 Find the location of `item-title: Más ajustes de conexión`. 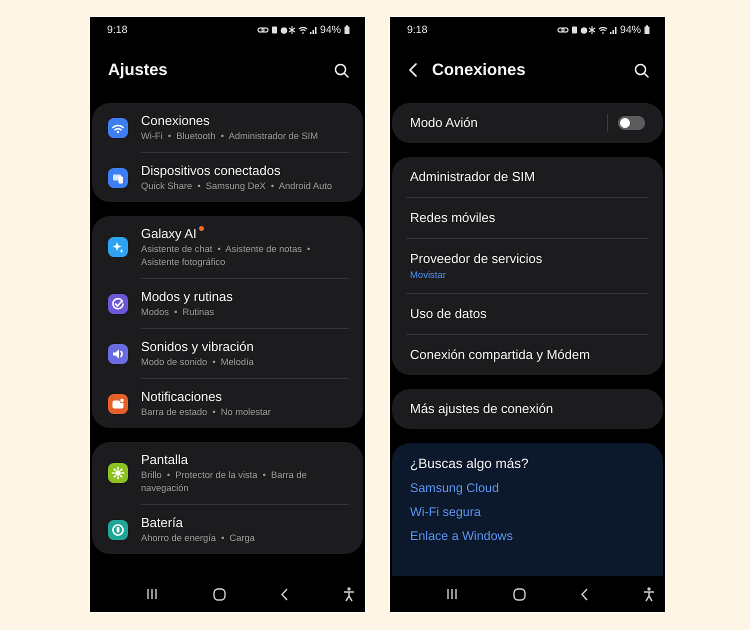

item-title: Más ajustes de conexión is located at coordinates (482, 409).